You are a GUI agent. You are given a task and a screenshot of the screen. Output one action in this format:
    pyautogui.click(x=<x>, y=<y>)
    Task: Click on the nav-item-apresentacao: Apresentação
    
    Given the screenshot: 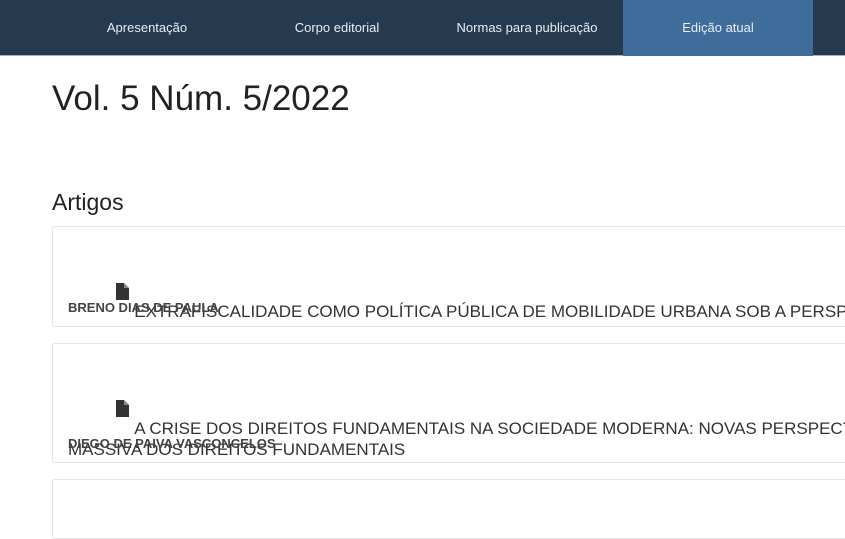 What is the action you would take?
    pyautogui.click(x=147, y=28)
    